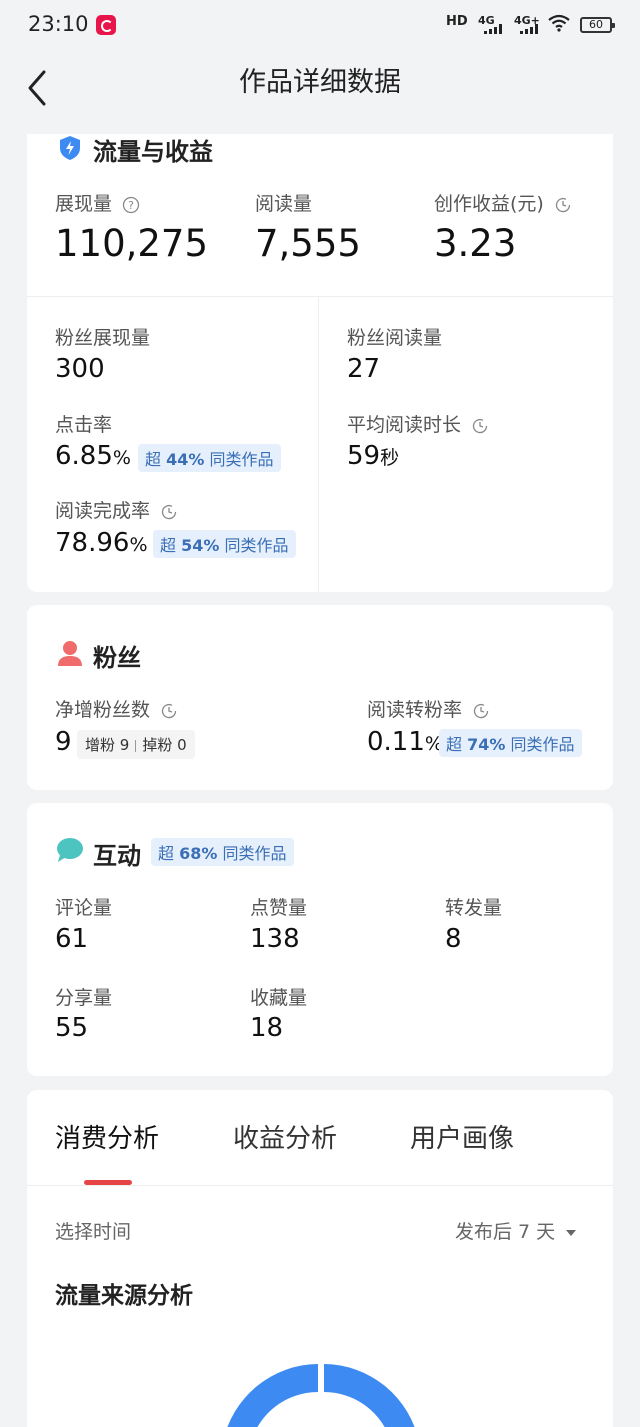 The image size is (640, 1427). I want to click on time-range-dropdown: 发布后 7 天, so click(516, 1230).